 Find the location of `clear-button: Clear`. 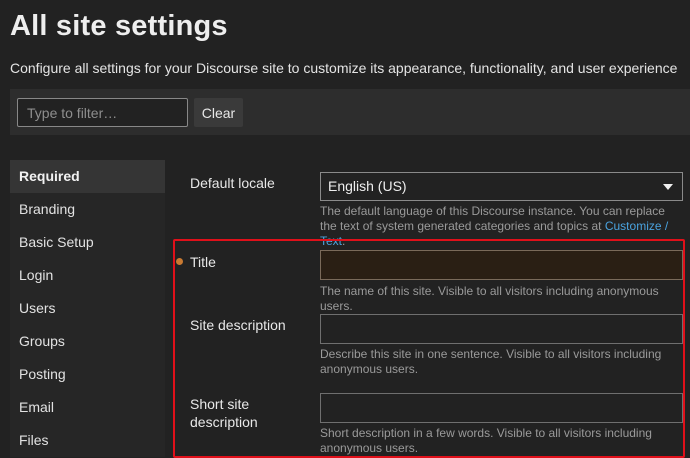

clear-button: Clear is located at coordinates (218, 112).